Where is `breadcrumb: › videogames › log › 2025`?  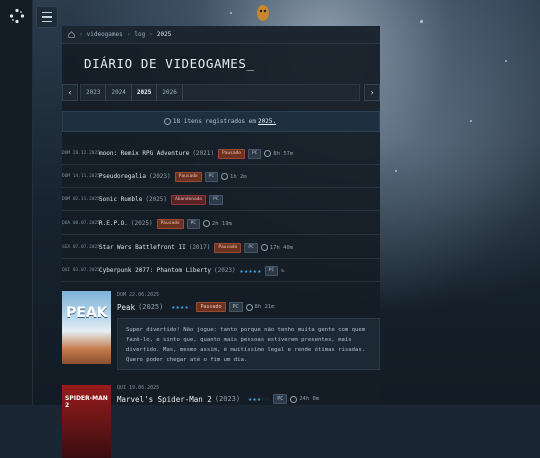 breadcrumb: › videogames › log › 2025 is located at coordinates (221, 35).